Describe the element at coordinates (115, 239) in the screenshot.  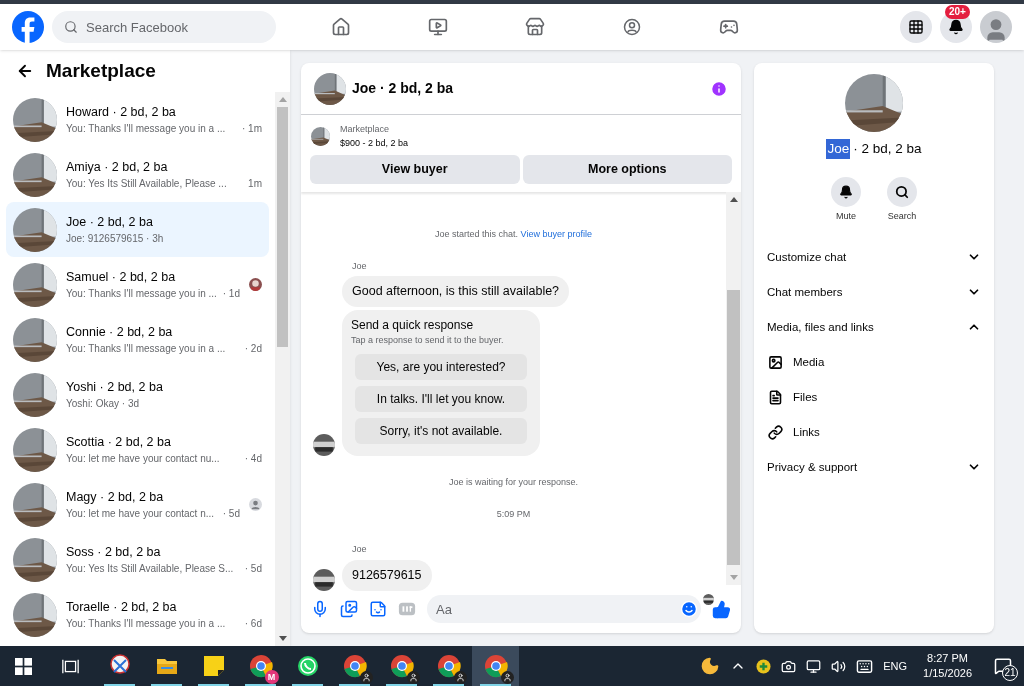
I see `message-preview: Joe: 9126579615 · 3h` at that location.